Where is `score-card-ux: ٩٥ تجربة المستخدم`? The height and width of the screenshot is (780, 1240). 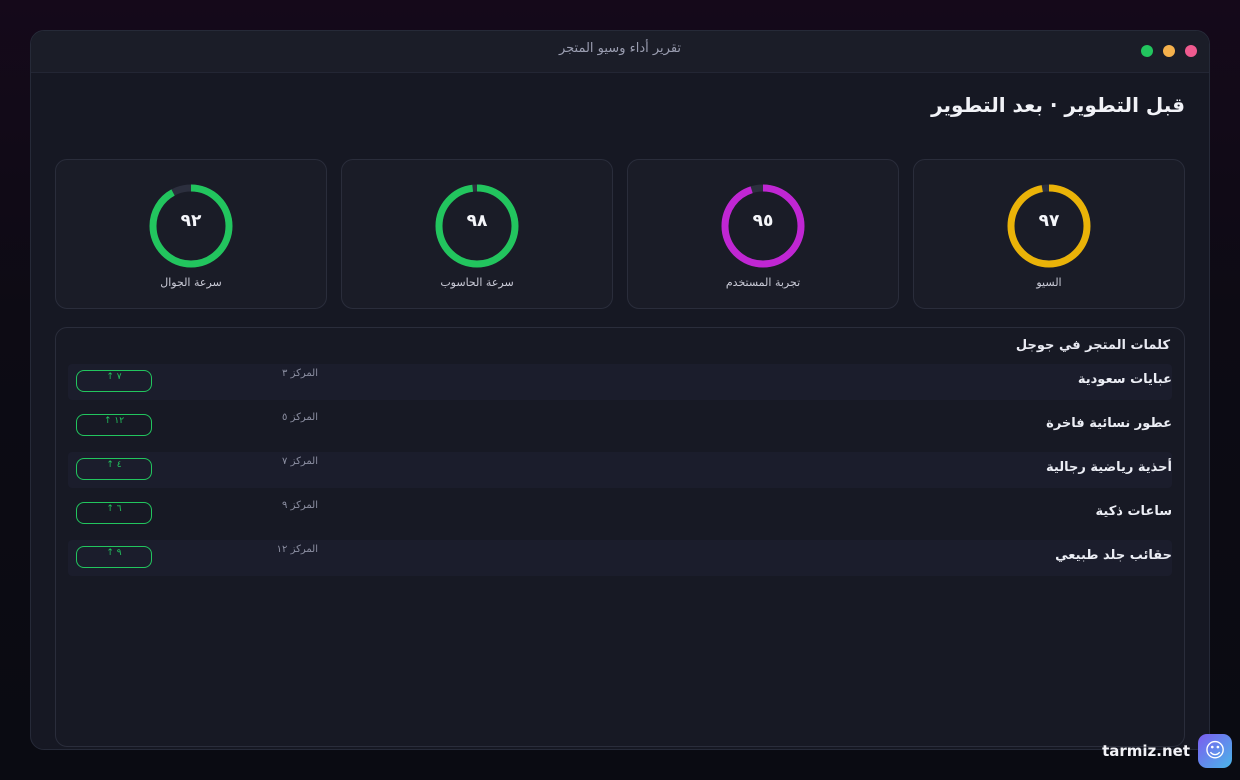
score-card-ux: ٩٥ تجربة المستخدم is located at coordinates (763, 234).